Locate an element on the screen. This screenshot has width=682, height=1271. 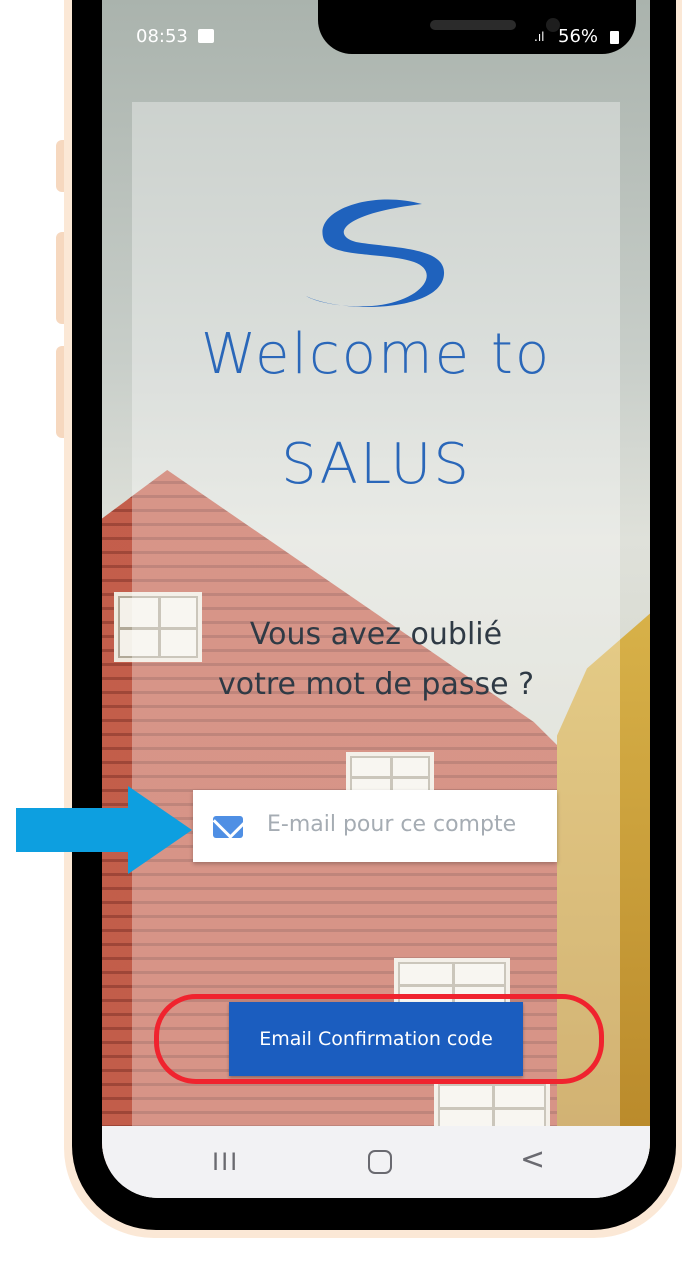
recents-icon: III is located at coordinates (225, 1162).